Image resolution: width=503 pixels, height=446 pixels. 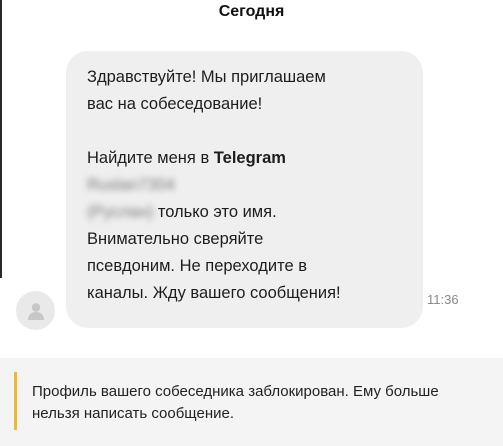 What do you see at coordinates (175, 104) in the screenshot?
I see `message-line: вас на собеседование!` at bounding box center [175, 104].